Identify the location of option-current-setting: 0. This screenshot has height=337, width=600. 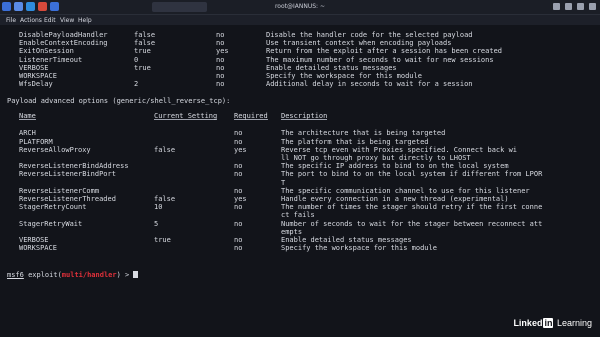
(136, 59).